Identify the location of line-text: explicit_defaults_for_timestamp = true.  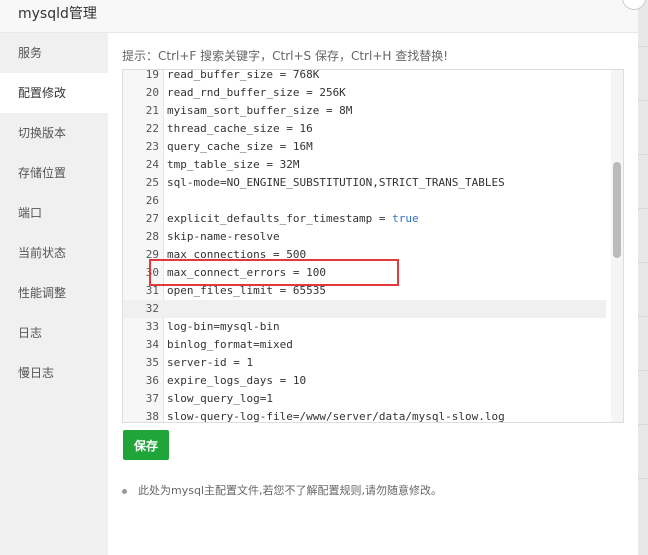
(293, 219).